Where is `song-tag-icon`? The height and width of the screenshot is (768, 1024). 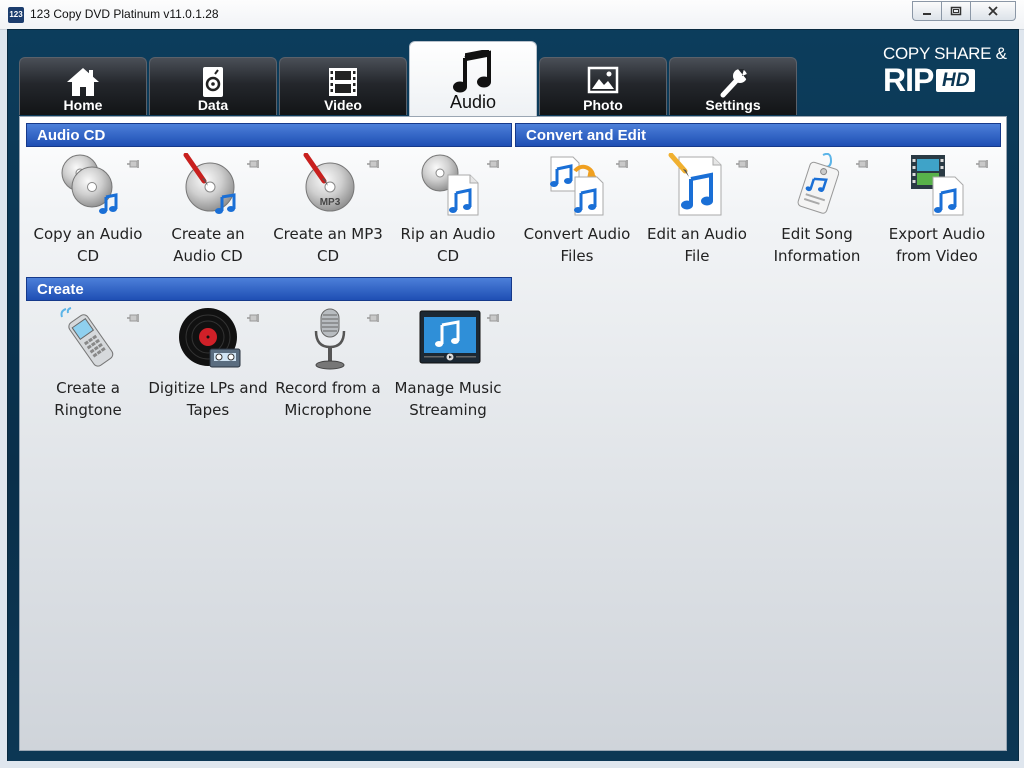
song-tag-icon is located at coordinates (818, 183).